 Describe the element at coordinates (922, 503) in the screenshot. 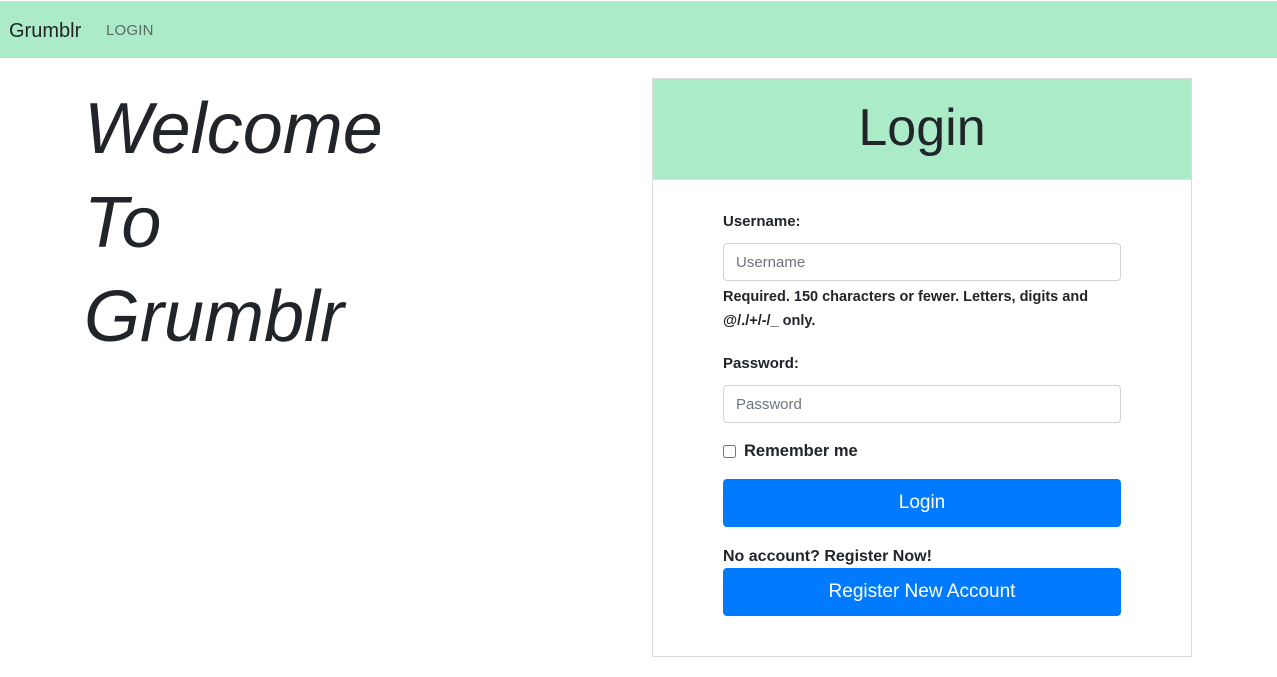

I see `login-button: Login` at that location.